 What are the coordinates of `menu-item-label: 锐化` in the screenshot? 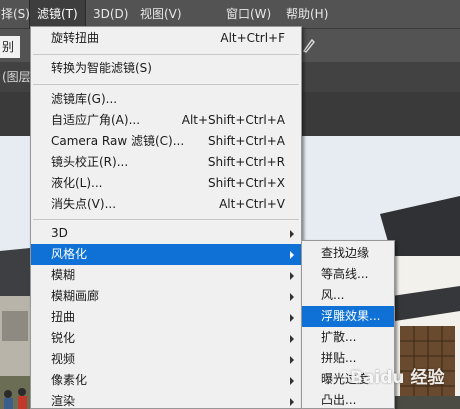 It's located at (63, 338).